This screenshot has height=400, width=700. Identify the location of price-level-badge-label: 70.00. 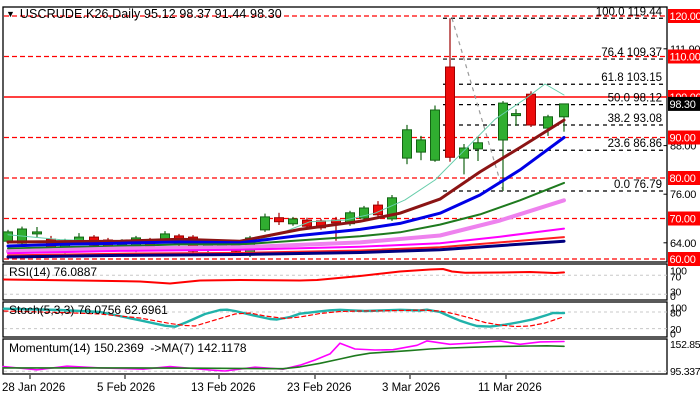
(683, 220).